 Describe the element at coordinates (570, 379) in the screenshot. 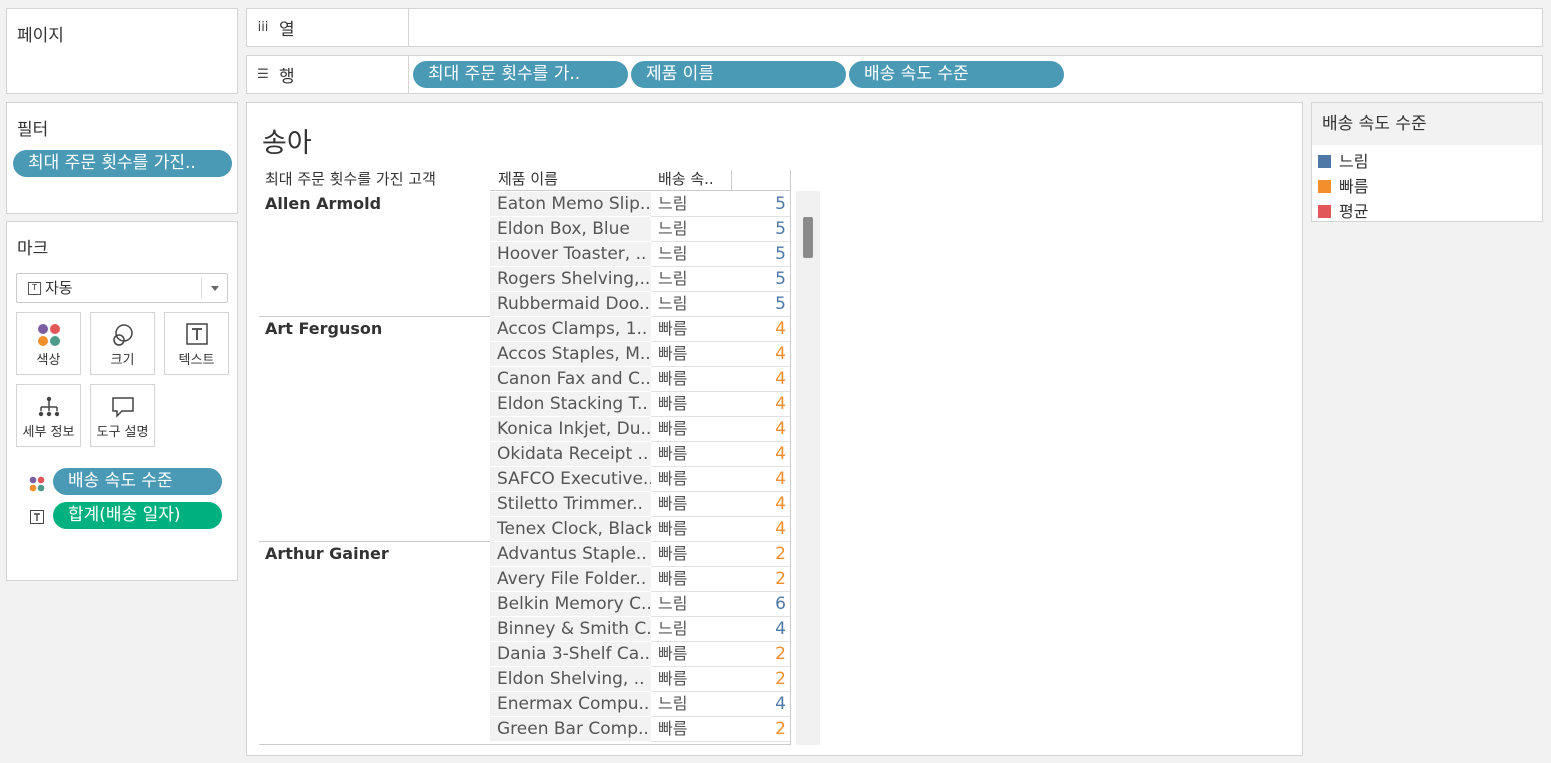

I see `product-name-cell: Canon Fax and C..` at that location.